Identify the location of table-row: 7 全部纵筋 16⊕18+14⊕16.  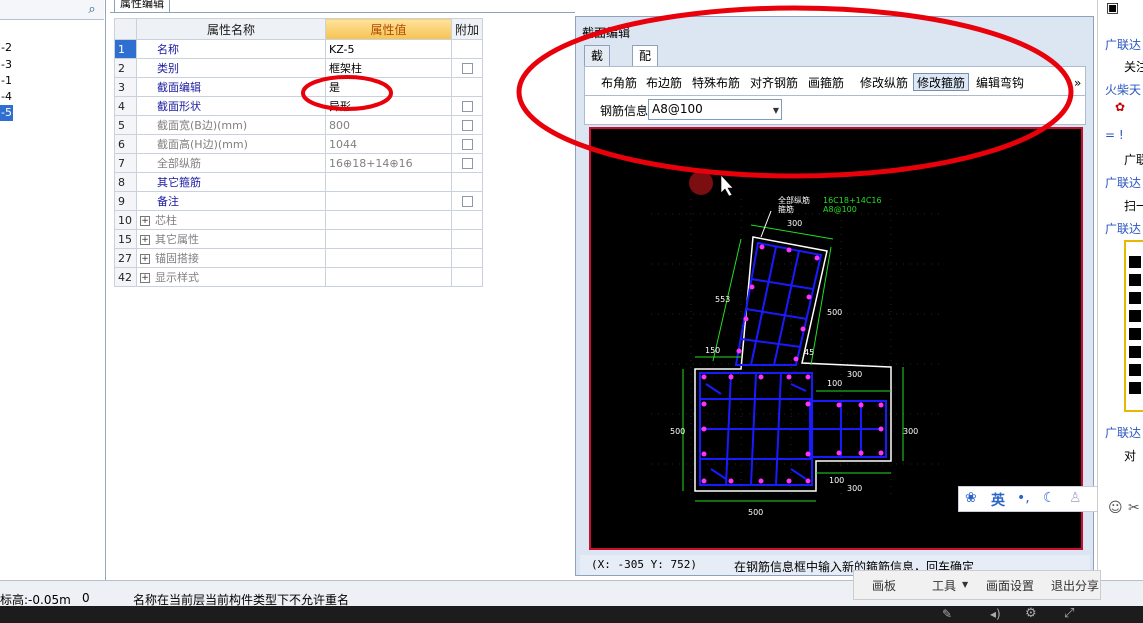
(299, 163).